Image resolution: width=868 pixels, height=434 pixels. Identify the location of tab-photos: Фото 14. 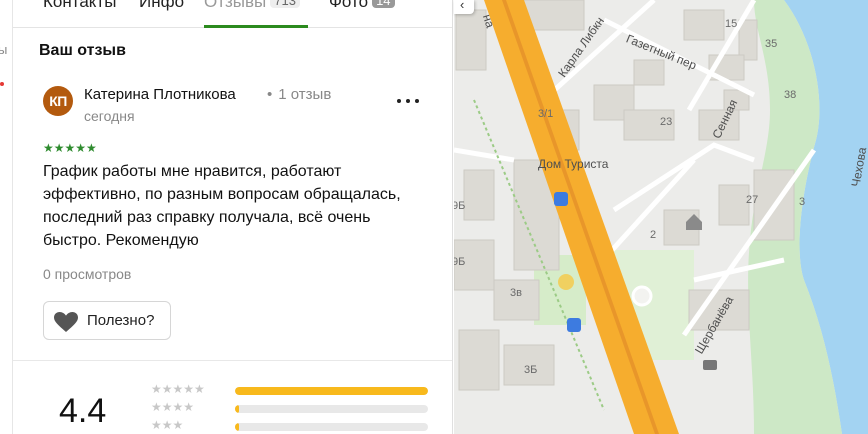
(362, 6).